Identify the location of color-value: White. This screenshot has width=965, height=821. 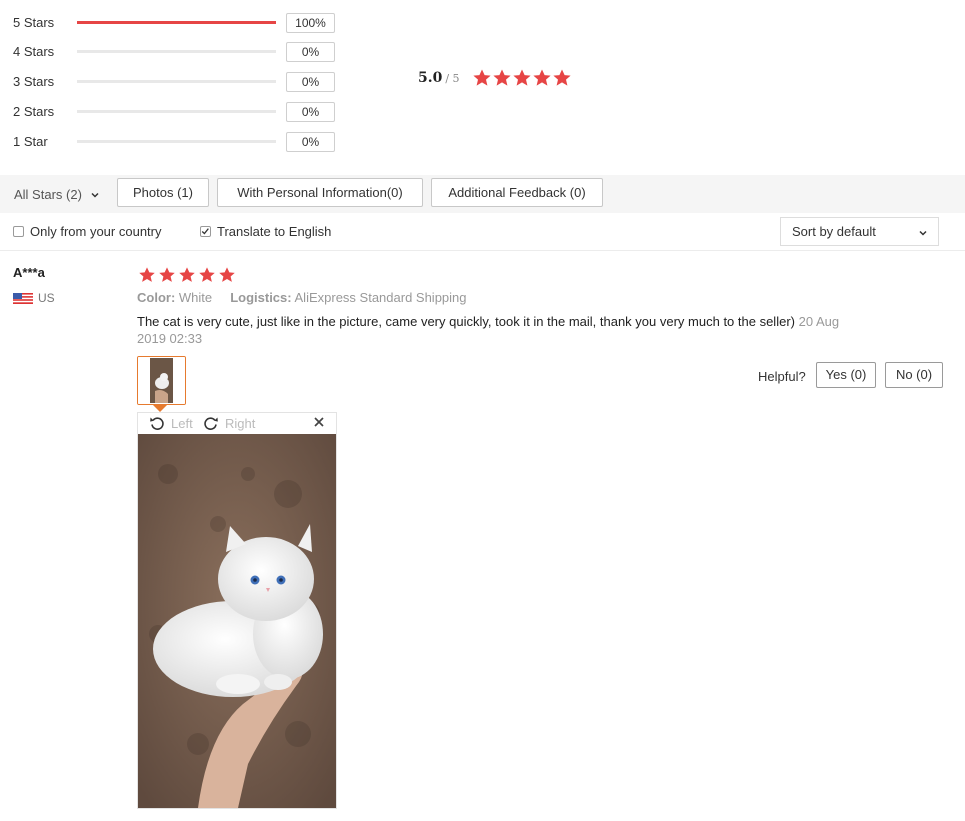
(195, 297).